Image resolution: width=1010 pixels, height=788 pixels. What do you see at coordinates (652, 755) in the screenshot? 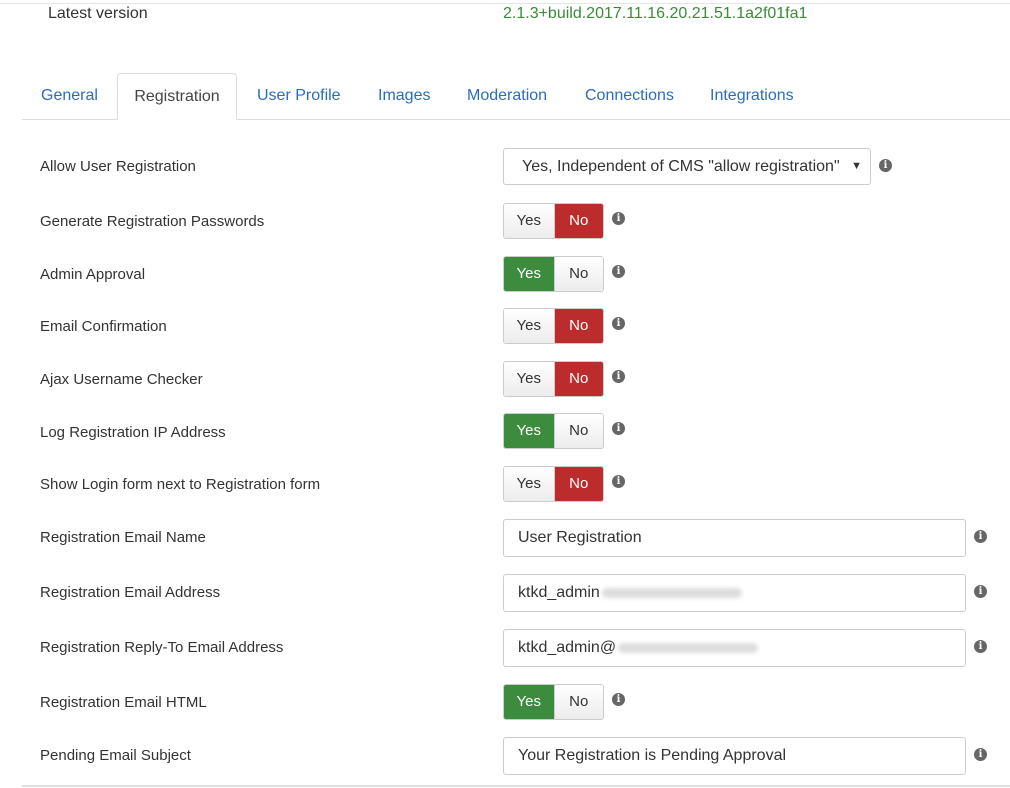
I see `pending-email-subject-value: Your Registration is Pending Approval` at bounding box center [652, 755].